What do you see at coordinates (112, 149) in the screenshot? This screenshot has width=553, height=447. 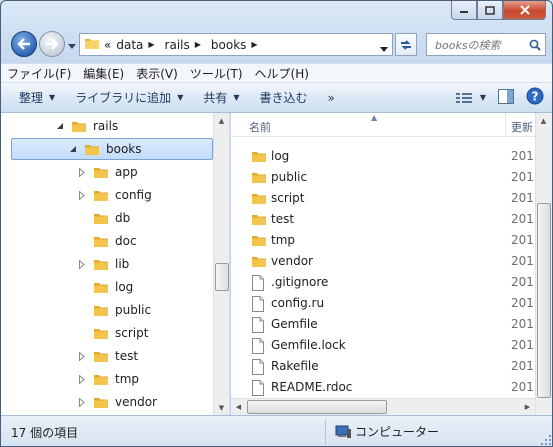 I see `tree-item-books: books` at bounding box center [112, 149].